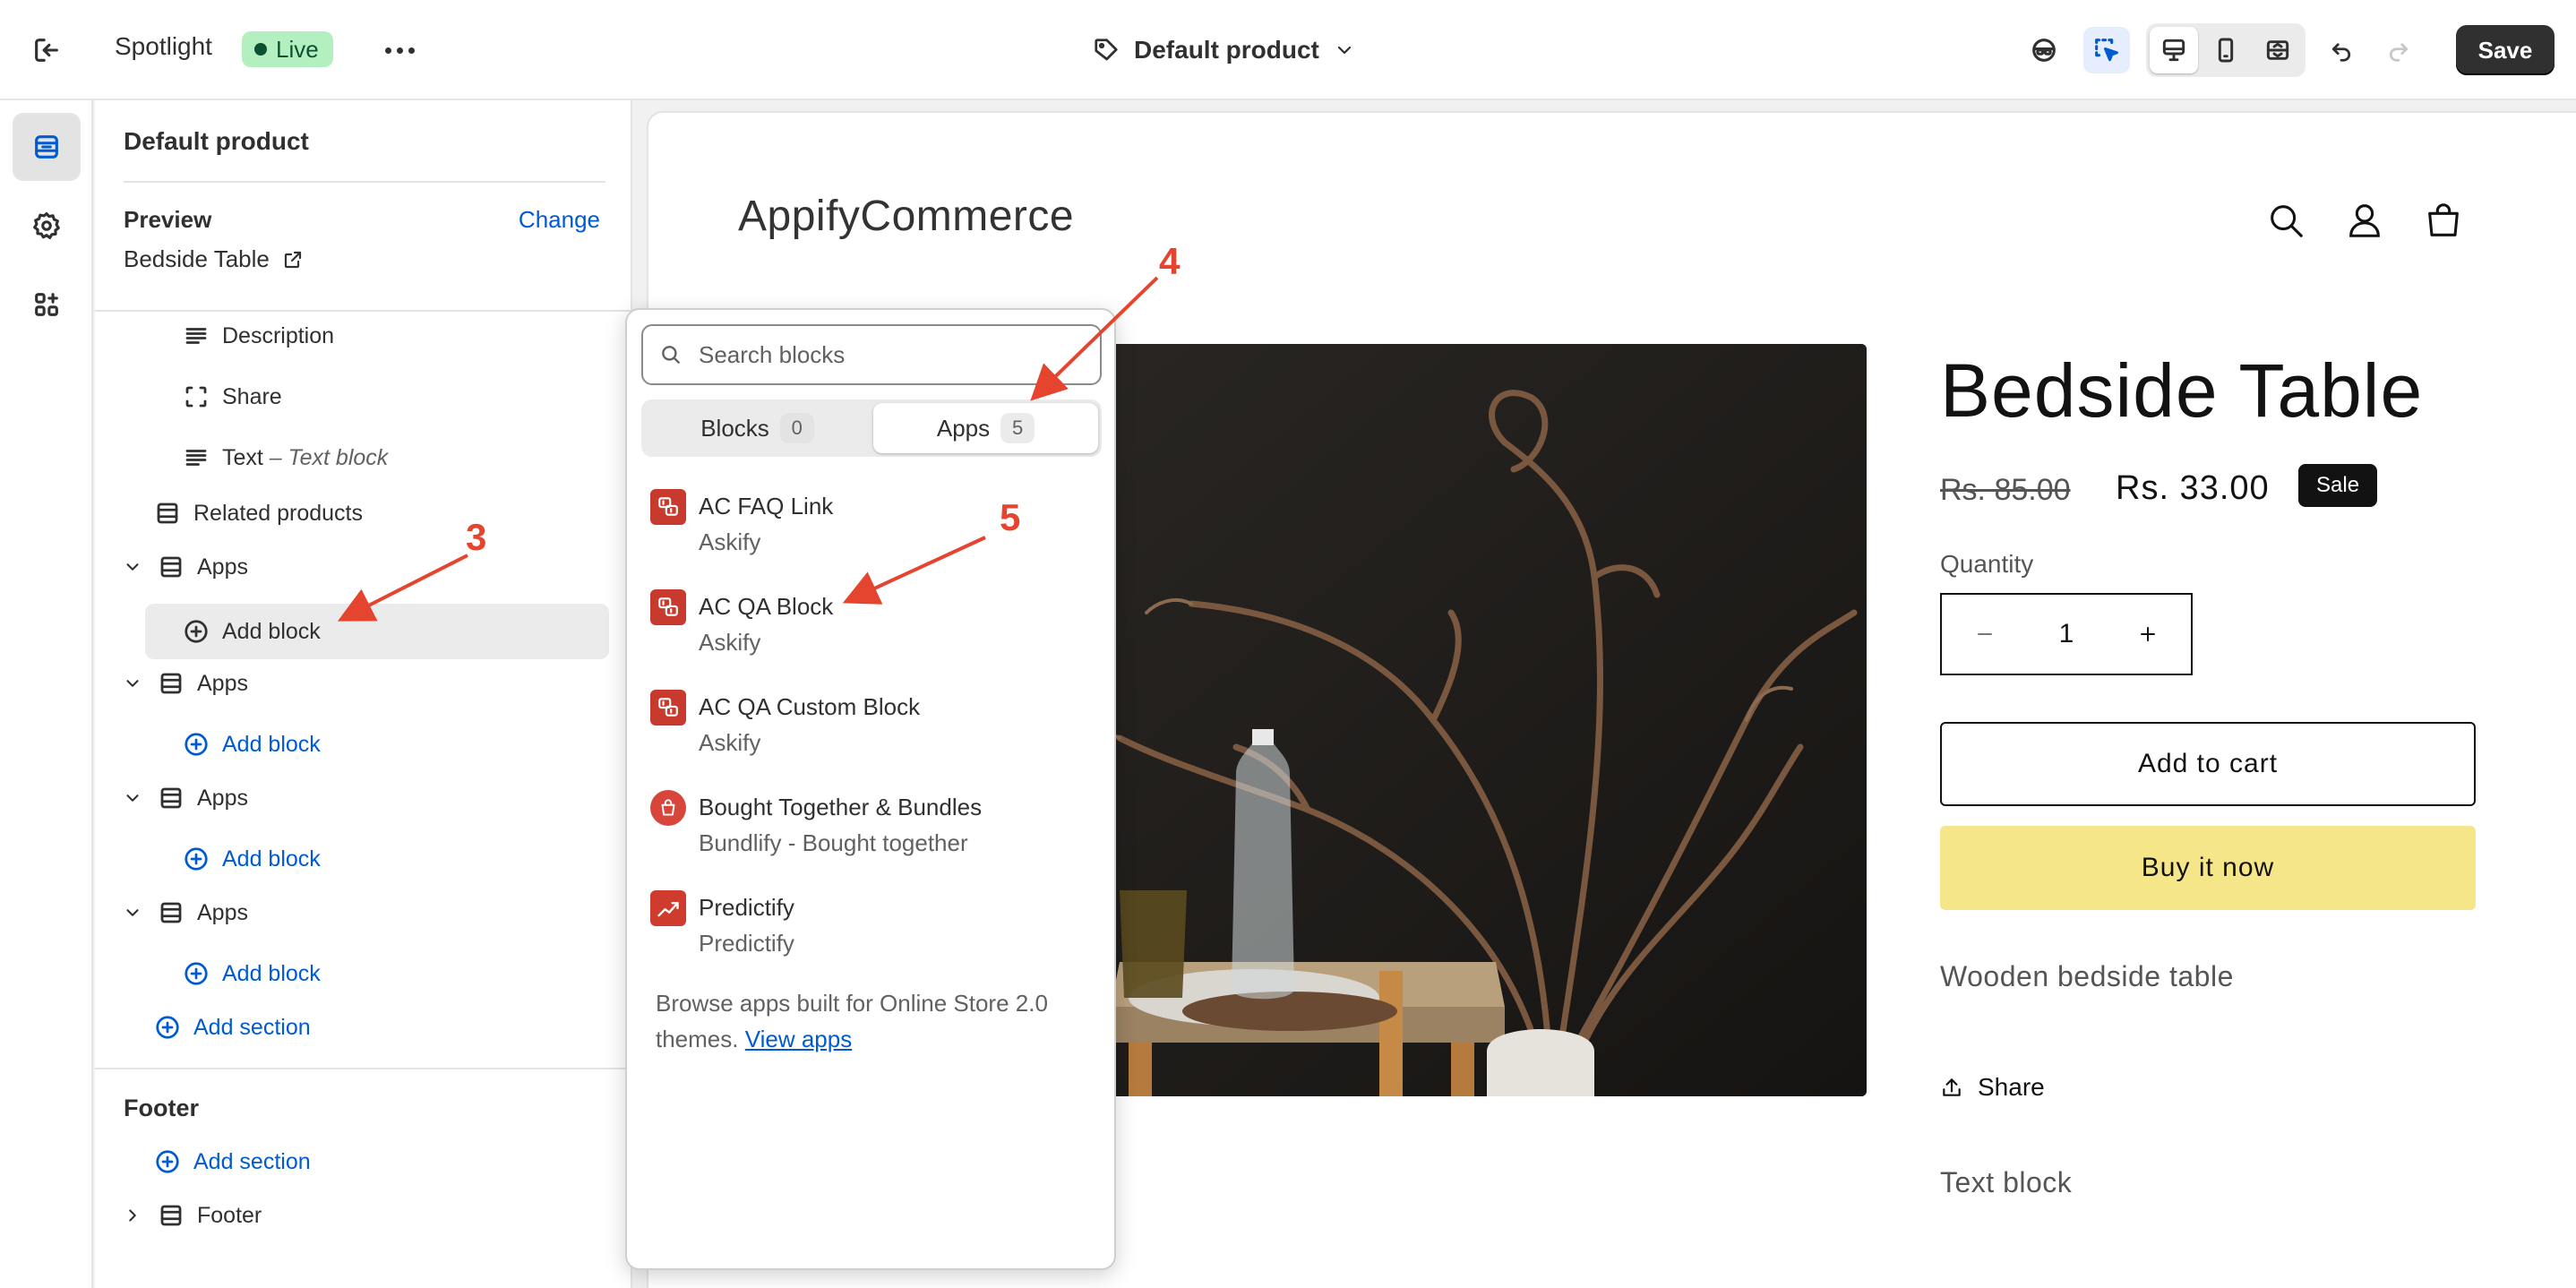  Describe the element at coordinates (161, 1108) in the screenshot. I see `footer-group-title: Footer` at that location.